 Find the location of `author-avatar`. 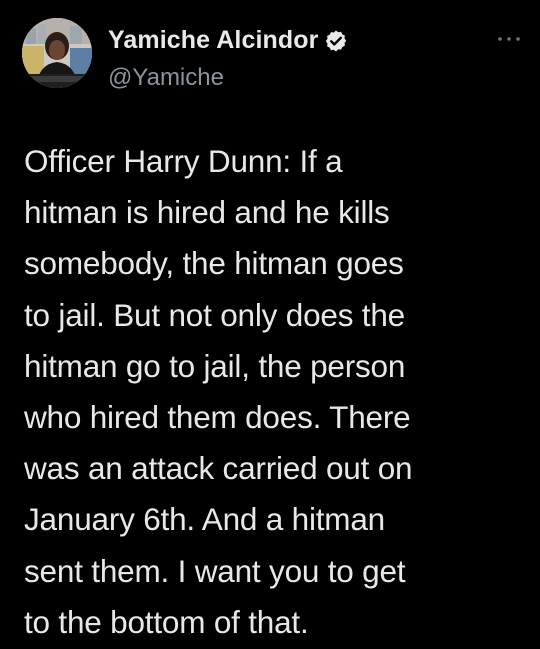

author-avatar is located at coordinates (57, 53).